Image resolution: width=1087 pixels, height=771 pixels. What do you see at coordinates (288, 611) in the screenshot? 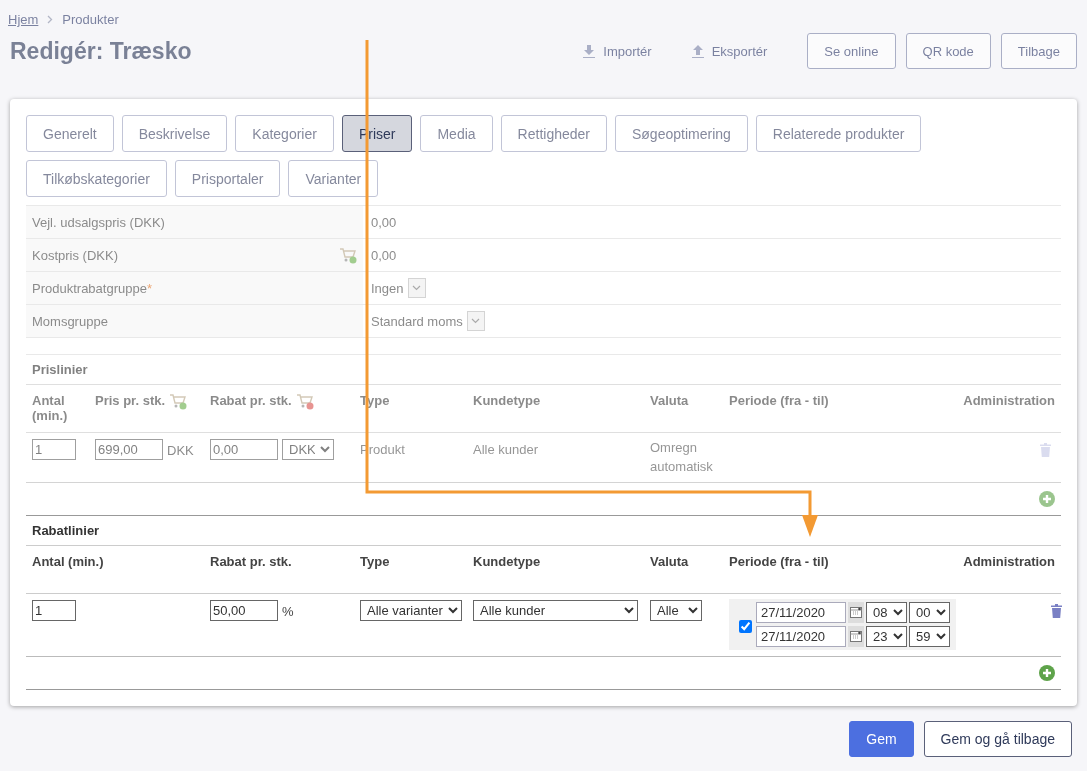
I see `unit-label: %` at bounding box center [288, 611].